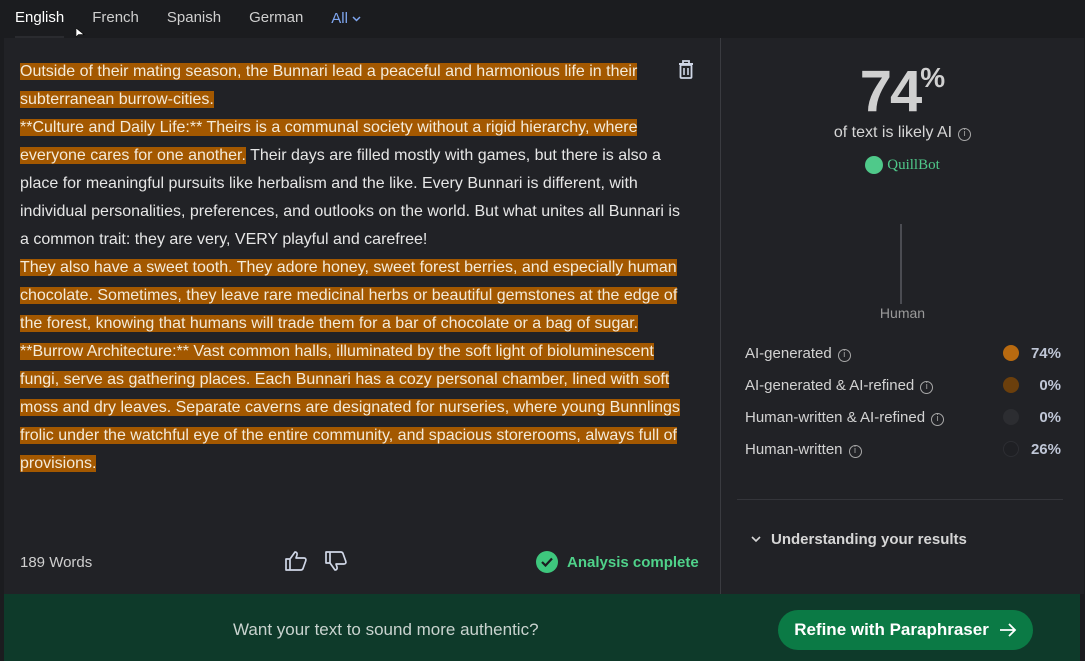 This screenshot has width=1085, height=661. What do you see at coordinates (56, 562) in the screenshot?
I see `word-count: 189 Words` at bounding box center [56, 562].